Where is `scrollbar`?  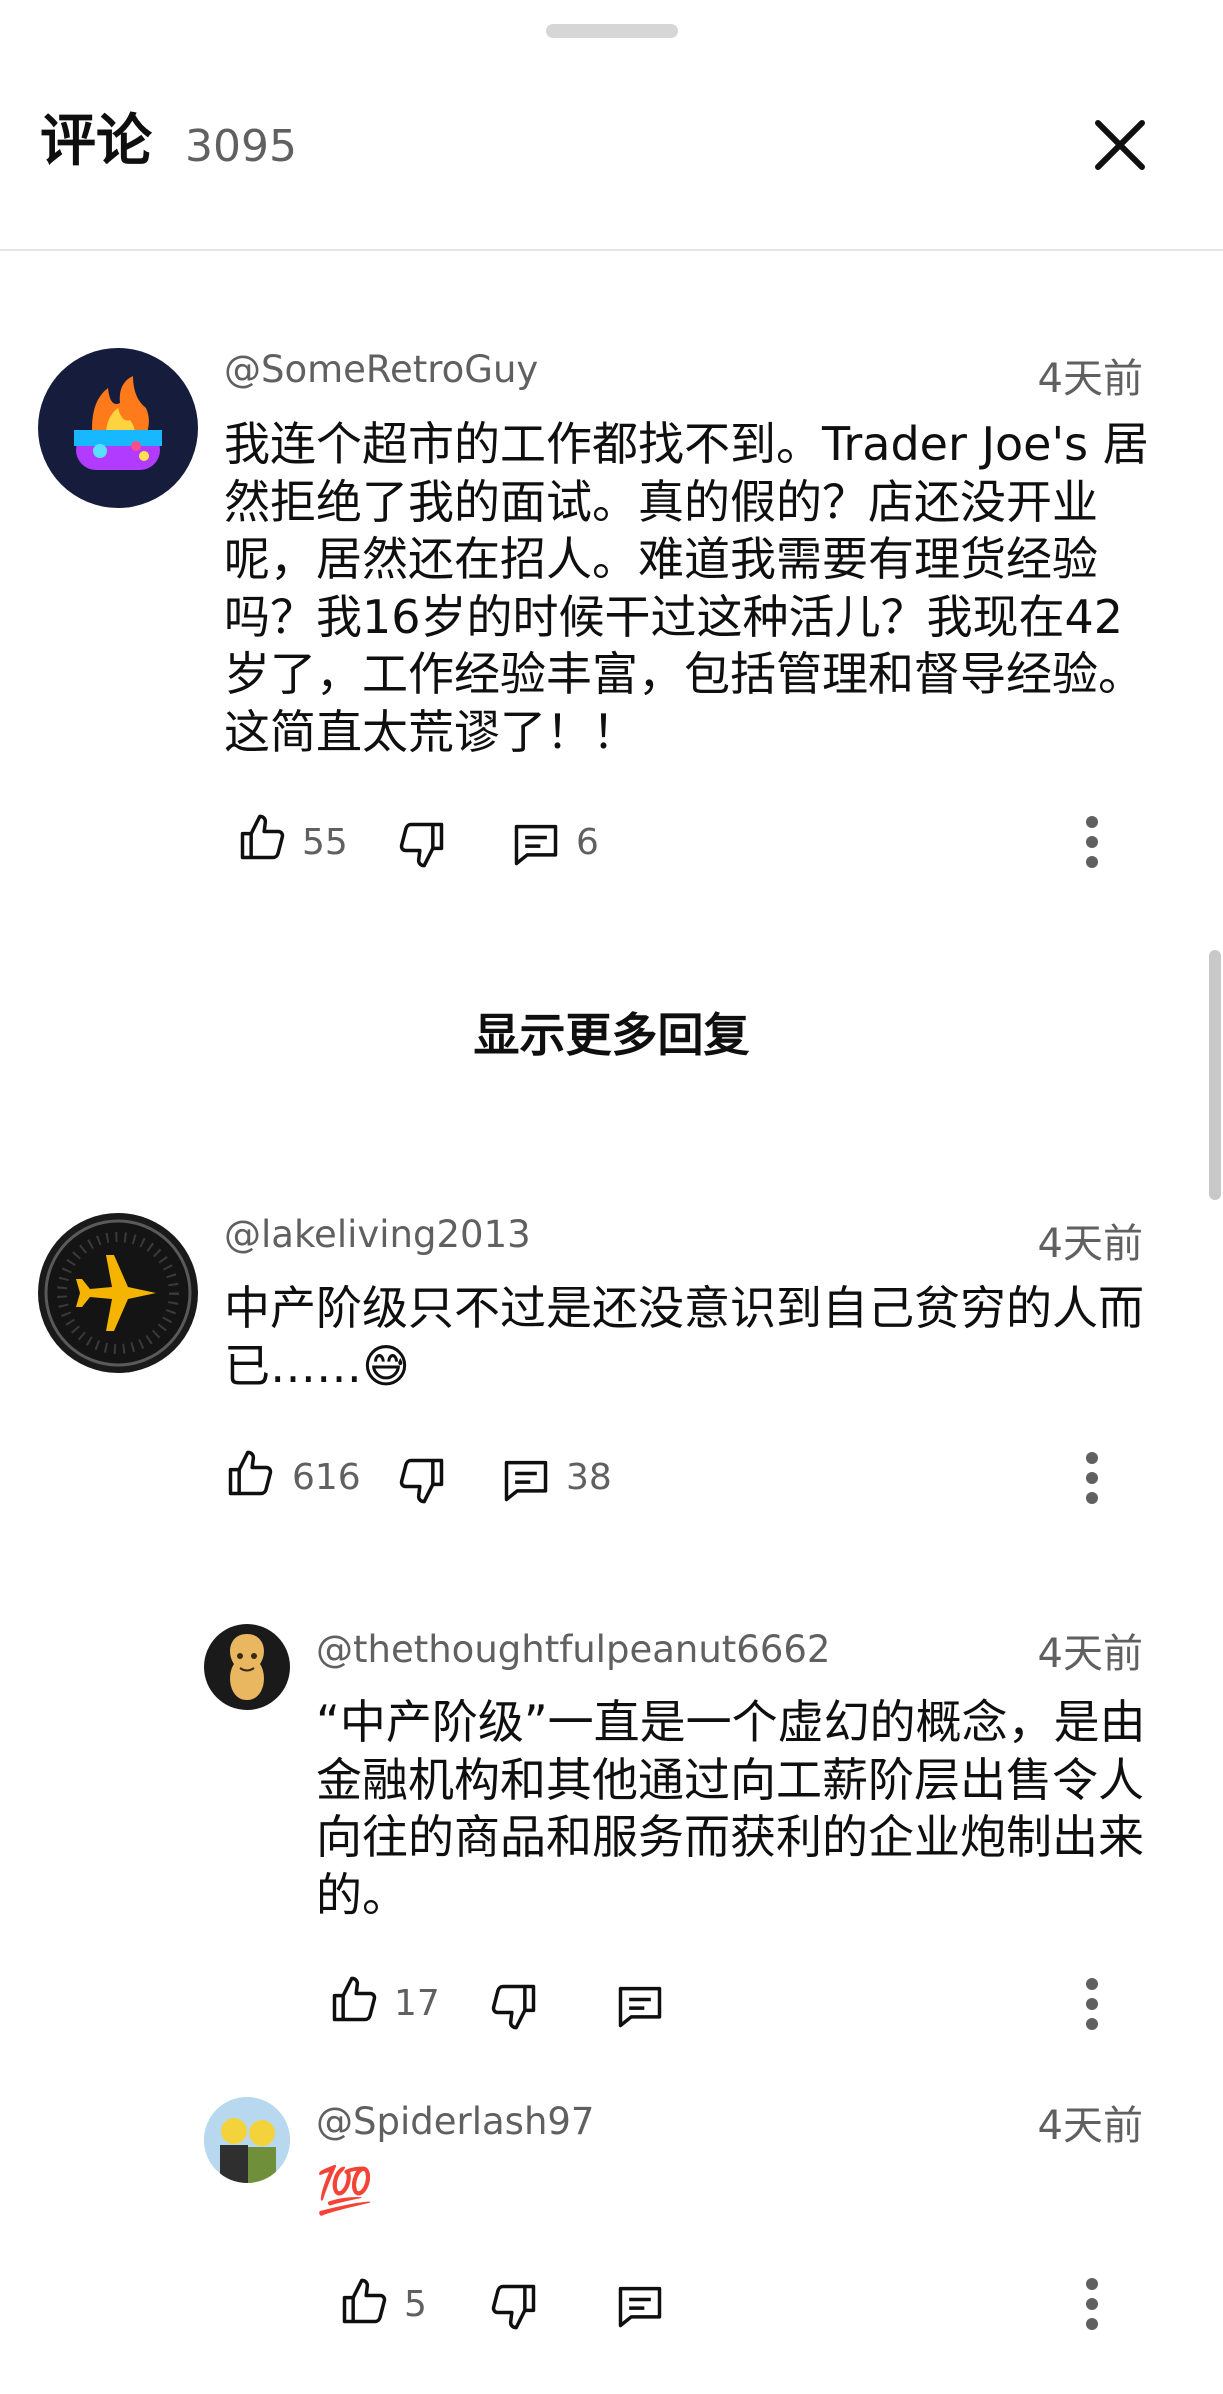
scrollbar is located at coordinates (1215, 1075).